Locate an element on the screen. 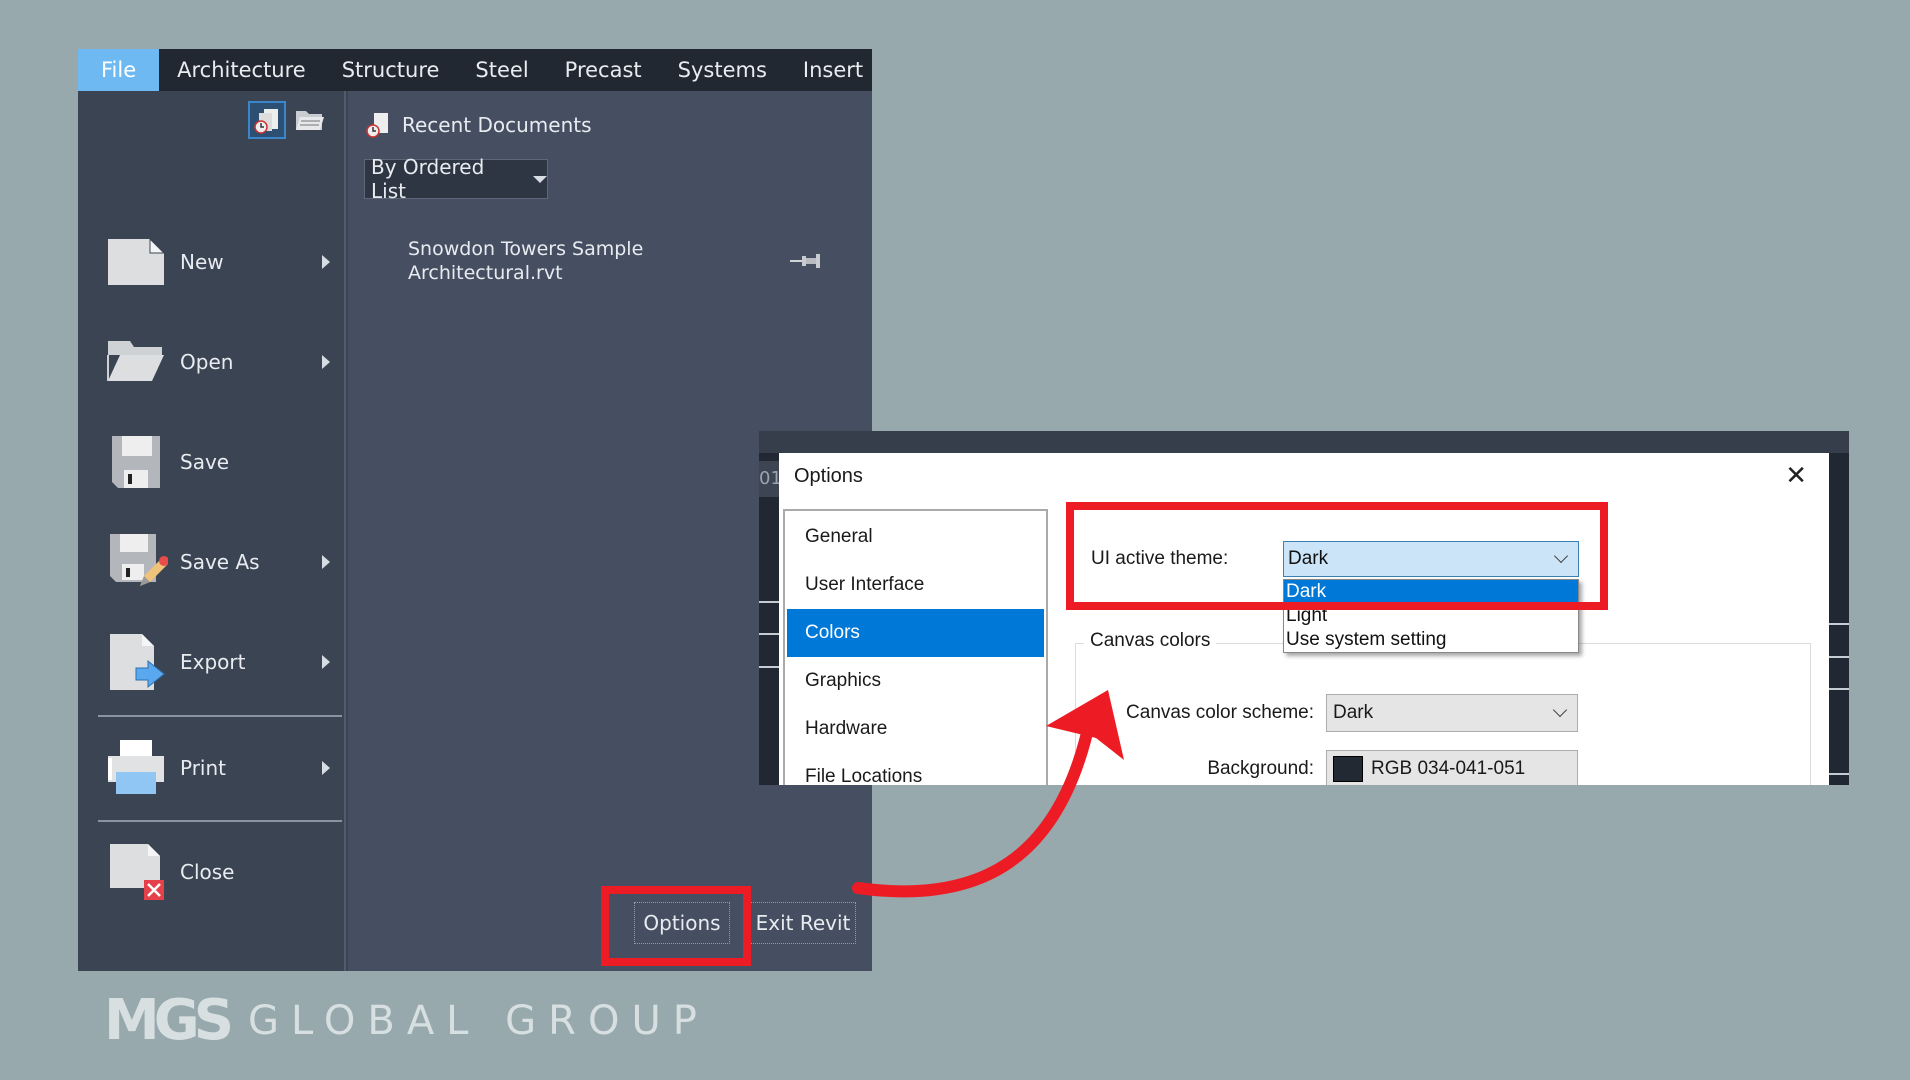 The image size is (1910, 1080). menu-item-label: Save As is located at coordinates (220, 562).